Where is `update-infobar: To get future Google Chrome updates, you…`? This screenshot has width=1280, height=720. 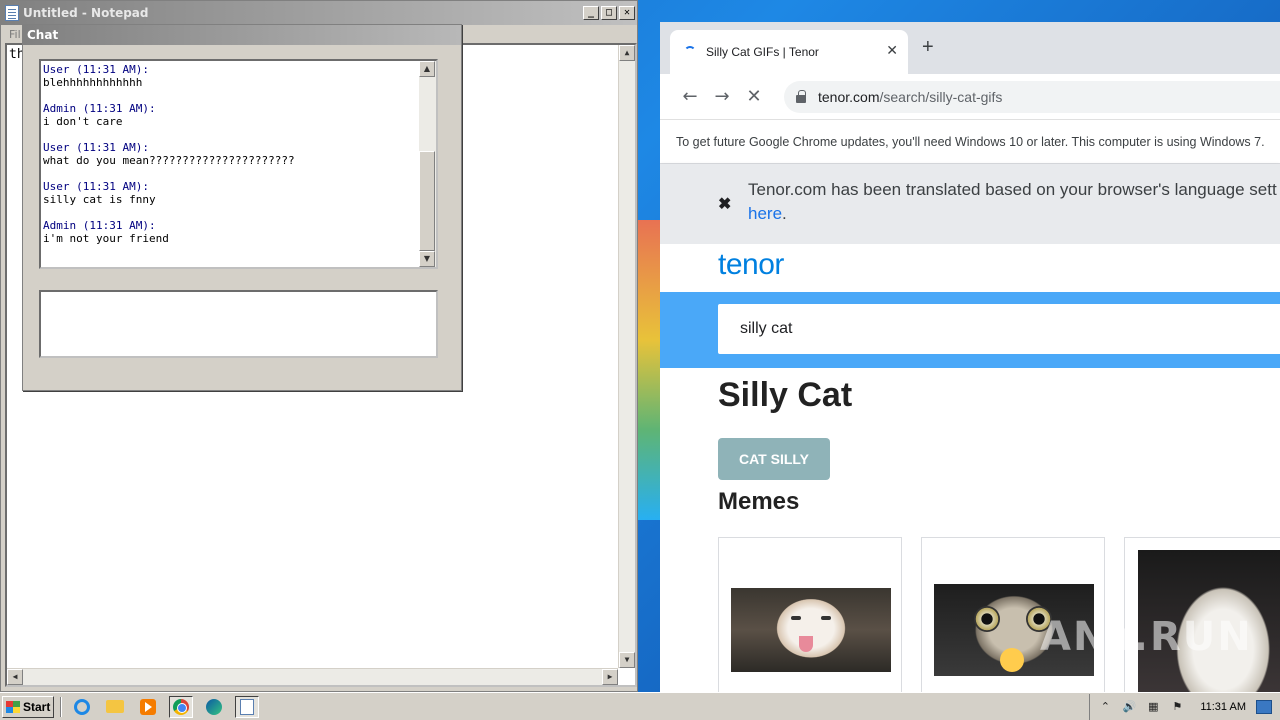 update-infobar: To get future Google Chrome updates, you… is located at coordinates (970, 142).